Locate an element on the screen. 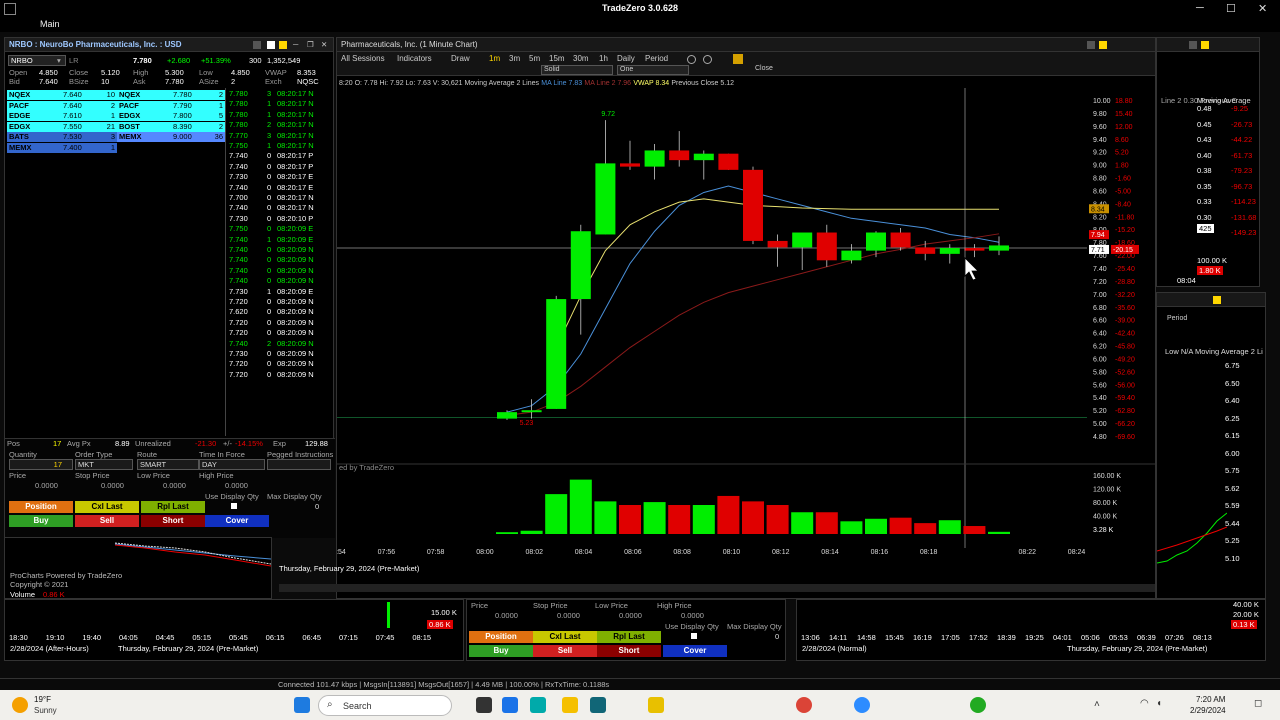 The width and height of the screenshot is (1280, 720). tape-time: 08:20:17 E is located at coordinates (295, 187).